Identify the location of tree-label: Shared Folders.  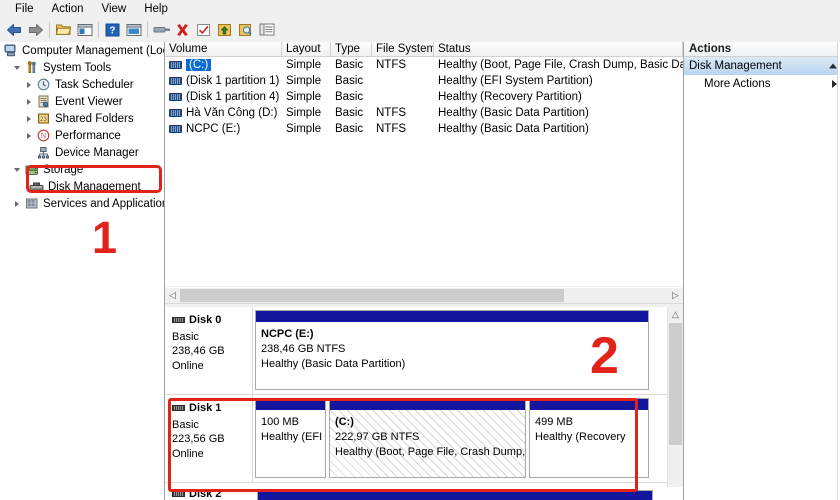
(94, 118).